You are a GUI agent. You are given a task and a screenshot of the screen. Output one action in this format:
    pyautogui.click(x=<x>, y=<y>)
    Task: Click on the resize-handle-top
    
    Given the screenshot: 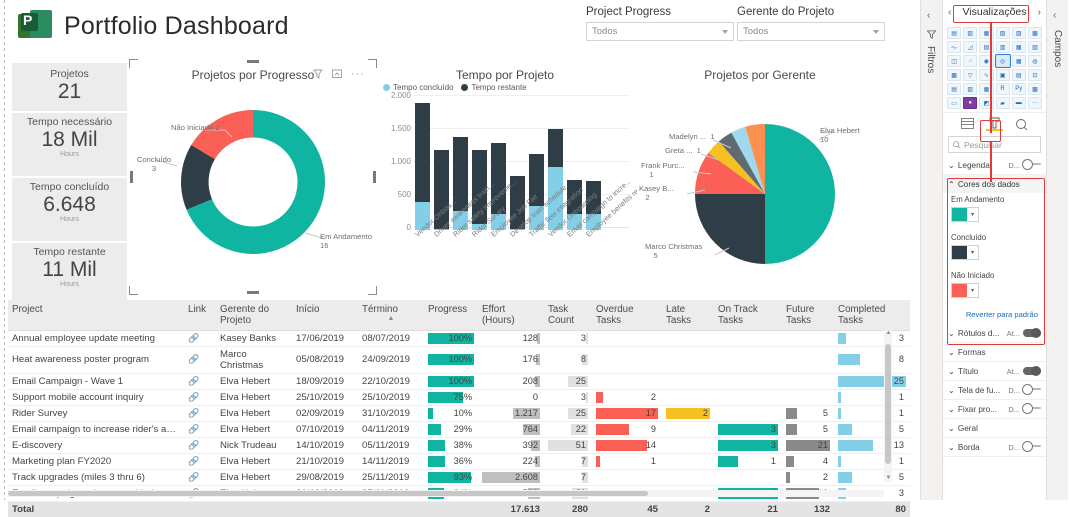 What is the action you would take?
    pyautogui.click(x=253, y=61)
    